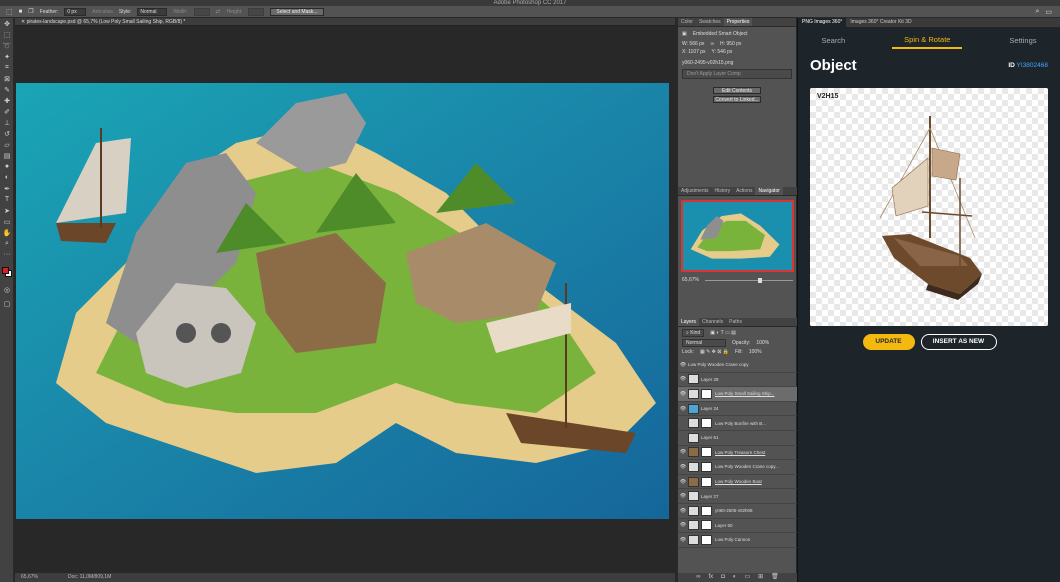  Describe the element at coordinates (7, 289) in the screenshot. I see `quick-mask-icon: ◎` at that location.